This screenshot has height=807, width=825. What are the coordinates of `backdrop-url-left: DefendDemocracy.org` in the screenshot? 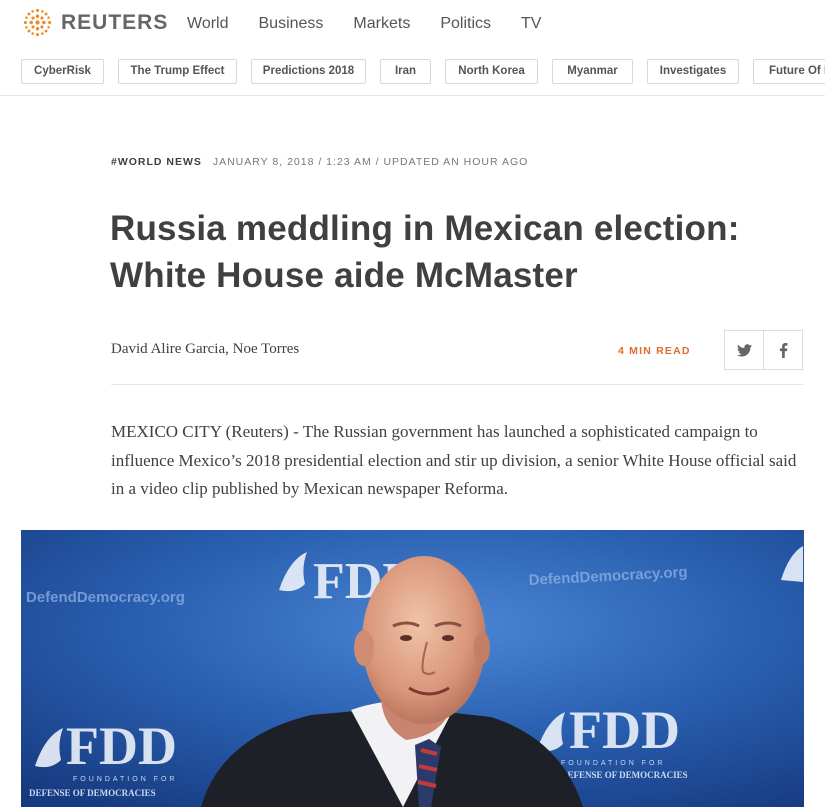 It's located at (105, 597).